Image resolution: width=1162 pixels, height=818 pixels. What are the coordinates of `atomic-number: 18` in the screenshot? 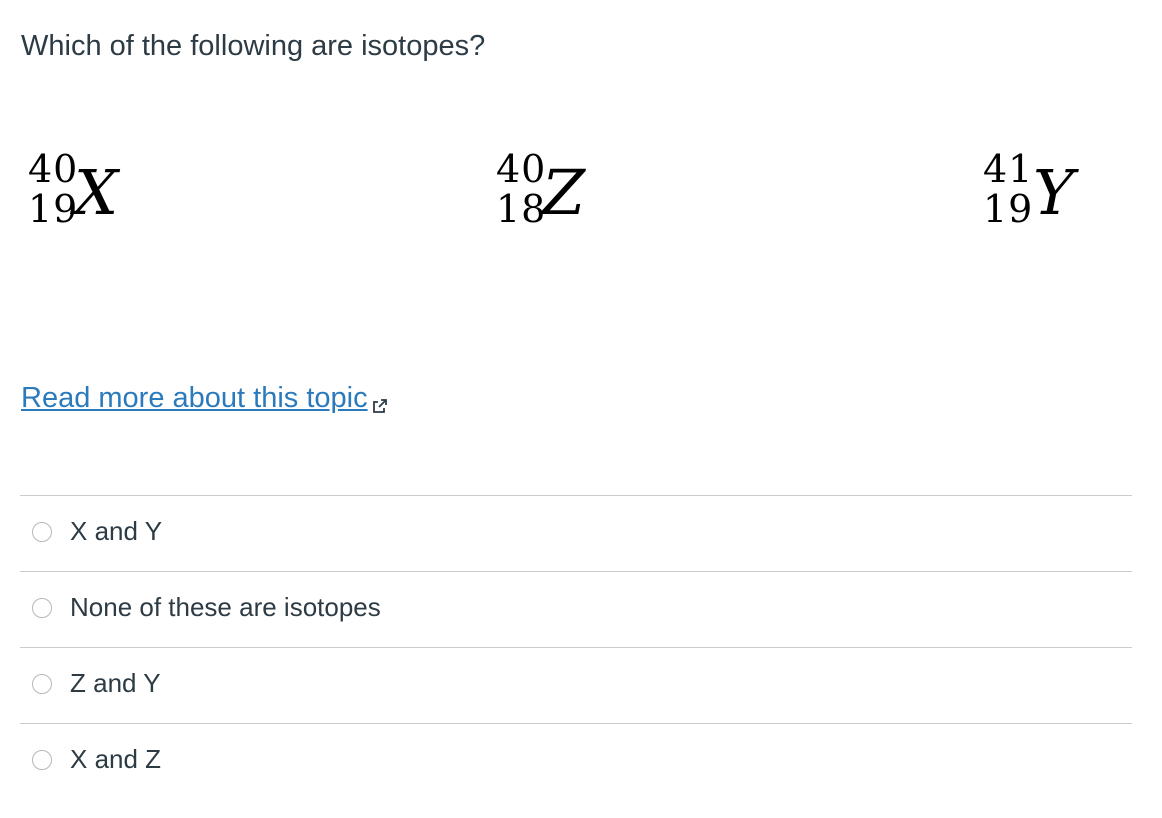 It's located at (521, 209).